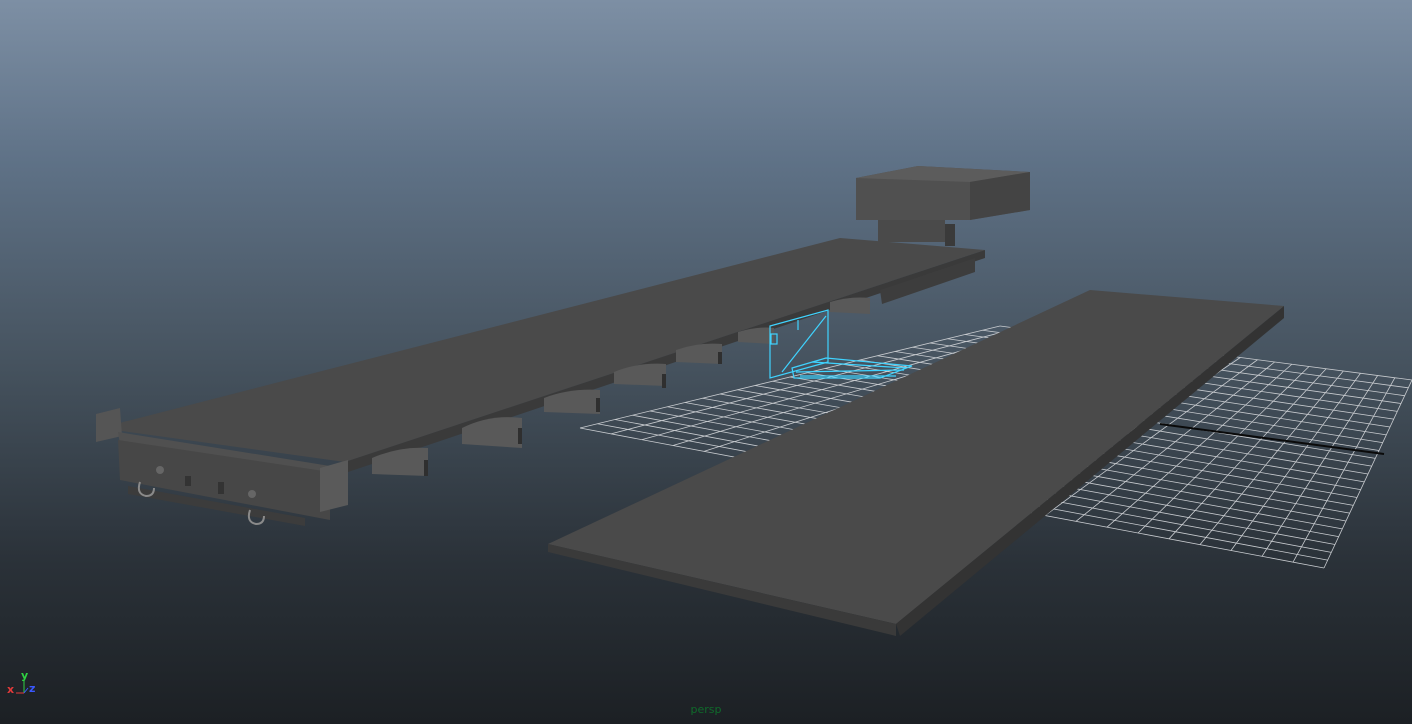  Describe the element at coordinates (24, 683) in the screenshot. I see `axis-gizmo: x y z` at that location.